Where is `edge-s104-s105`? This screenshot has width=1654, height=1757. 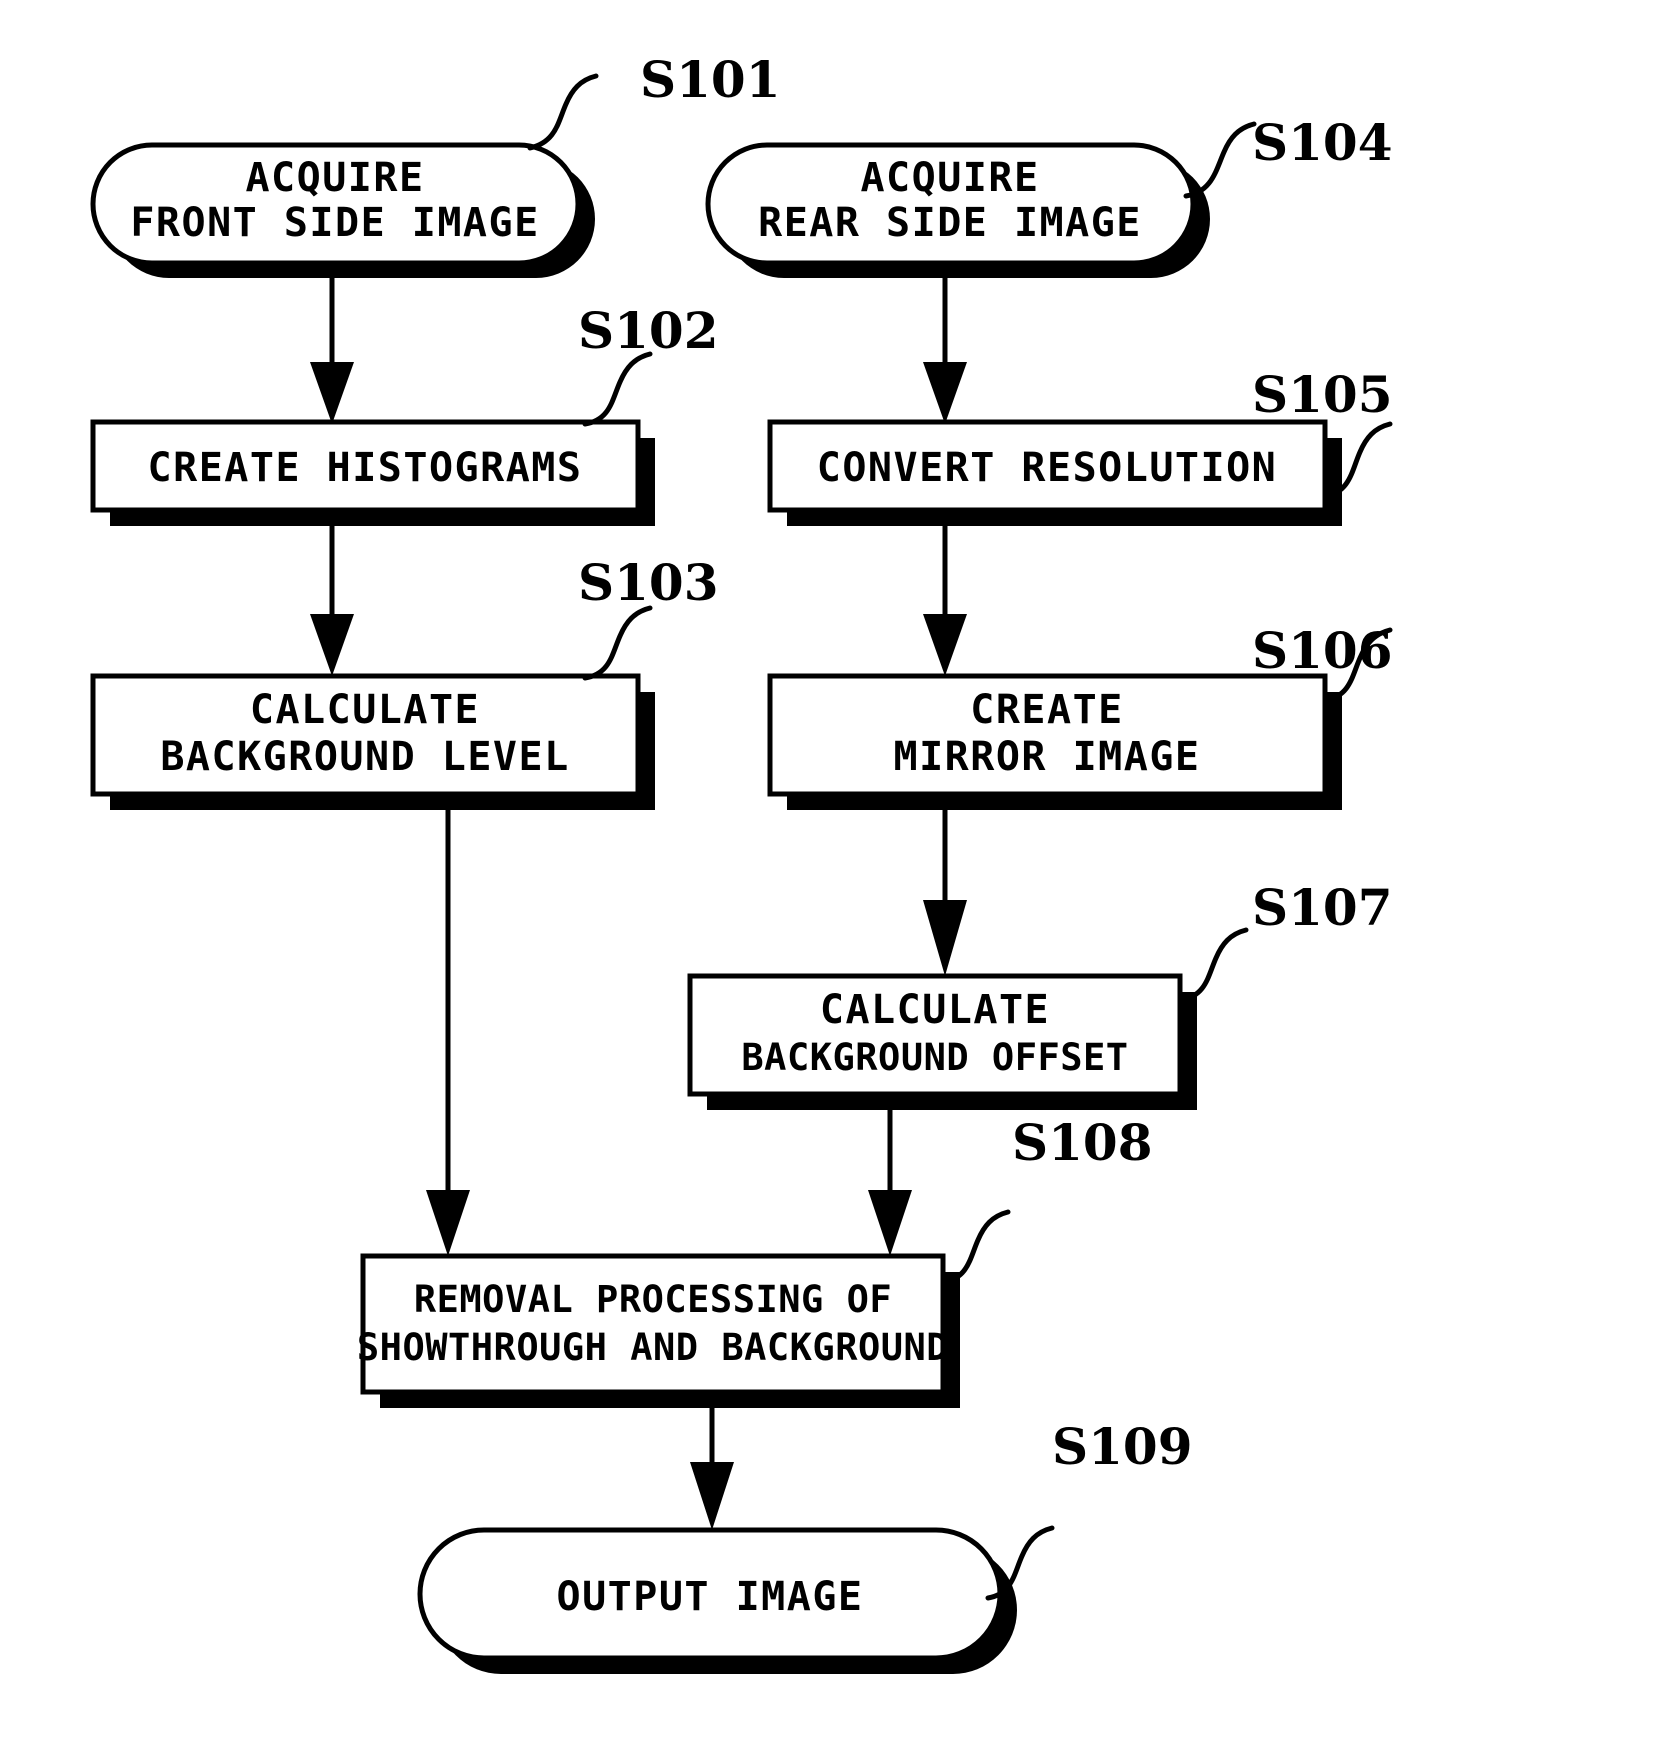 edge-s104-s105 is located at coordinates (945, 344).